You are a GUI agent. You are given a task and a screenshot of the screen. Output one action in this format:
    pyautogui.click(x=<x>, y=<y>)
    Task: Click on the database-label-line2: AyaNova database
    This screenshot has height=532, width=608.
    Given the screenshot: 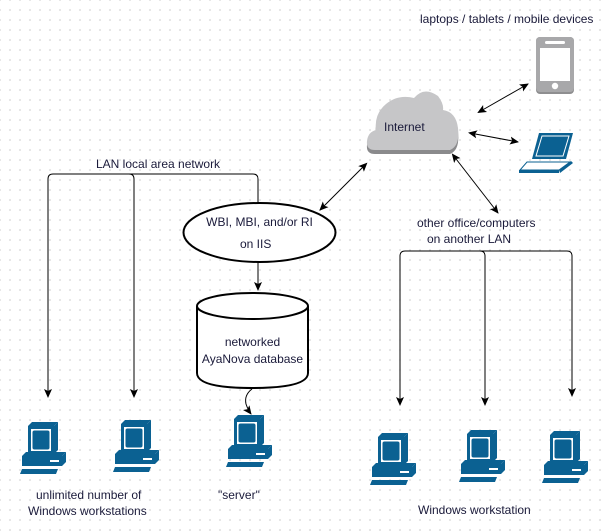 What is the action you would take?
    pyautogui.click(x=252, y=359)
    